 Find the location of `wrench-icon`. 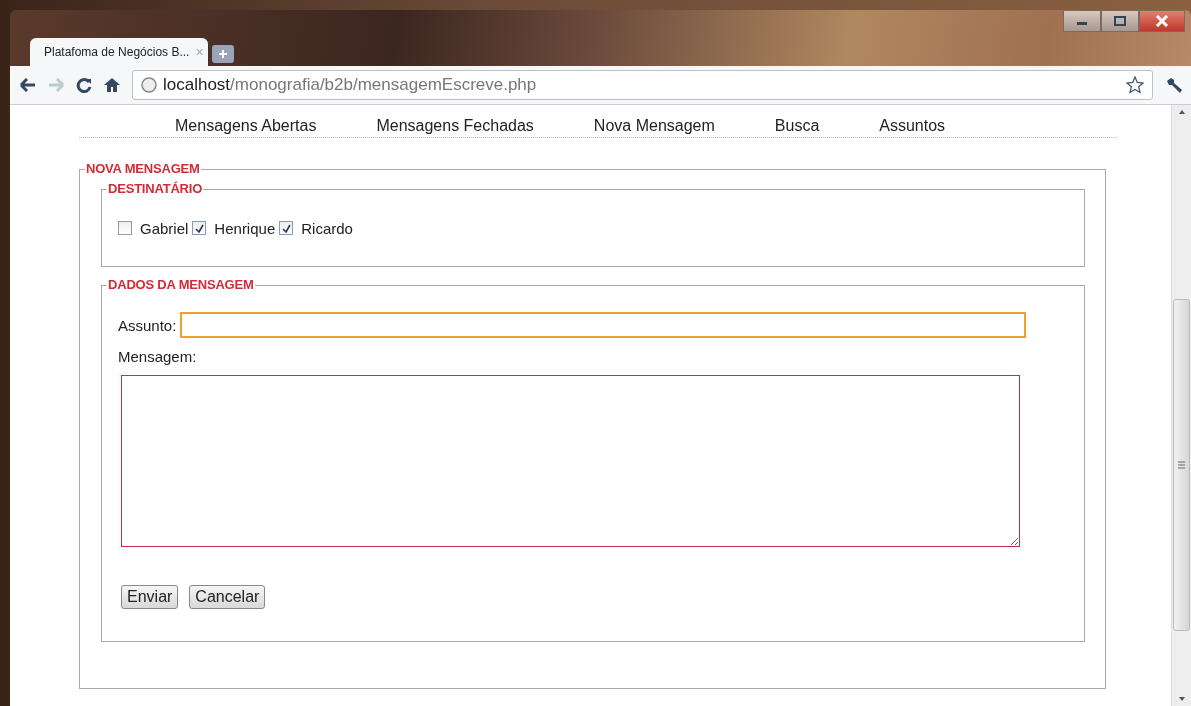

wrench-icon is located at coordinates (1174, 85).